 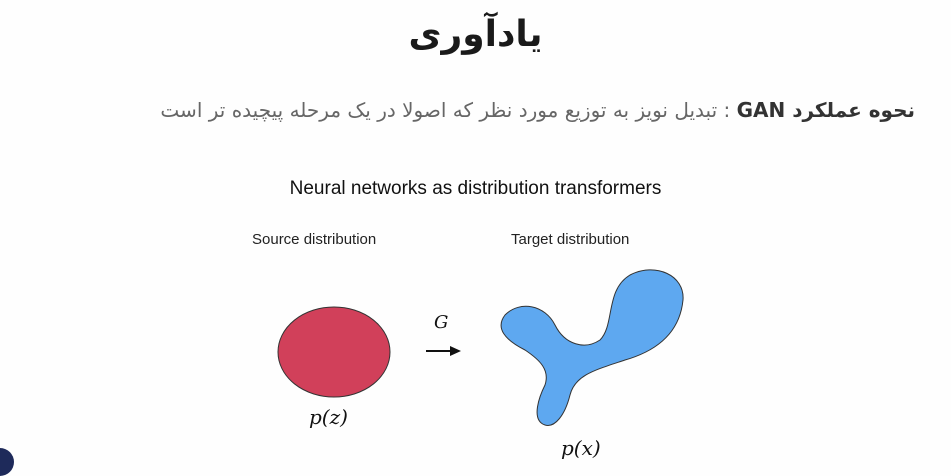 I want to click on source-math-label: p(z), so click(x=328, y=417).